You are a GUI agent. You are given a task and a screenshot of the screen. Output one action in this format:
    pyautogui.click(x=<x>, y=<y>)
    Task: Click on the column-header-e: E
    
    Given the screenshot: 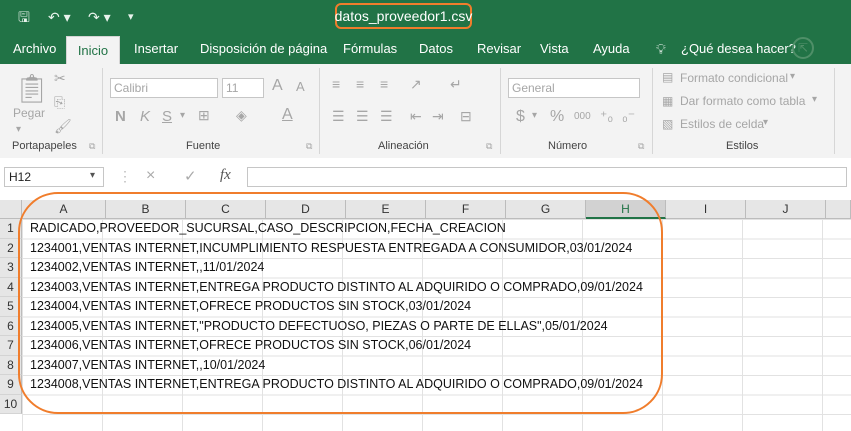 What is the action you would take?
    pyautogui.click(x=386, y=209)
    